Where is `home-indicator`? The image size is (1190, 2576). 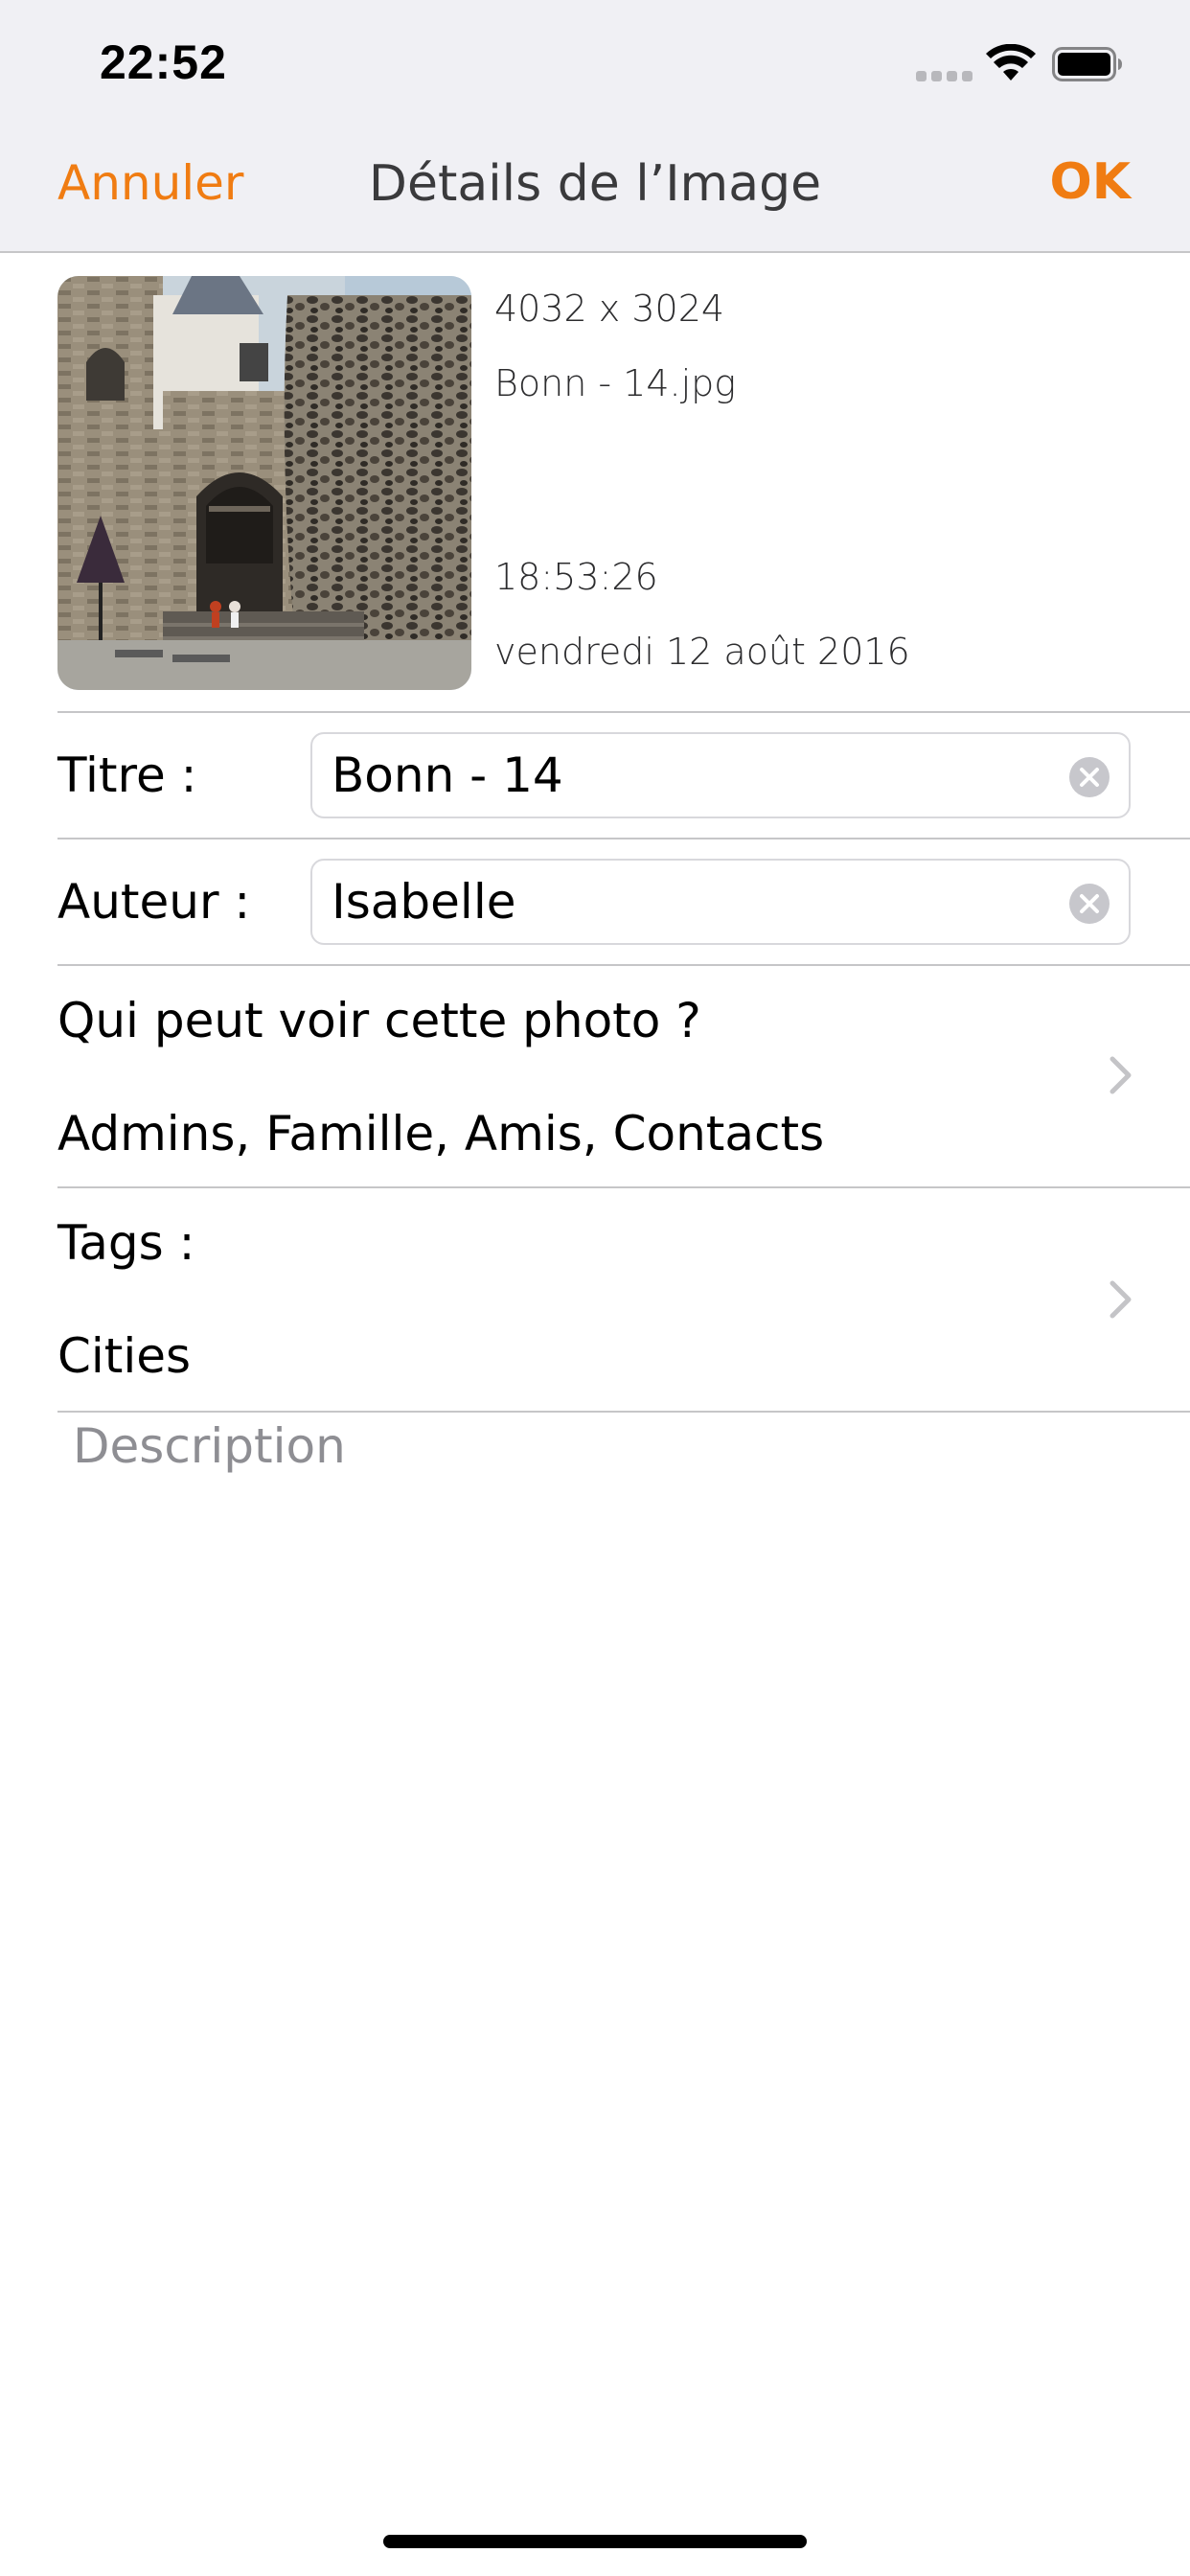 home-indicator is located at coordinates (595, 2541).